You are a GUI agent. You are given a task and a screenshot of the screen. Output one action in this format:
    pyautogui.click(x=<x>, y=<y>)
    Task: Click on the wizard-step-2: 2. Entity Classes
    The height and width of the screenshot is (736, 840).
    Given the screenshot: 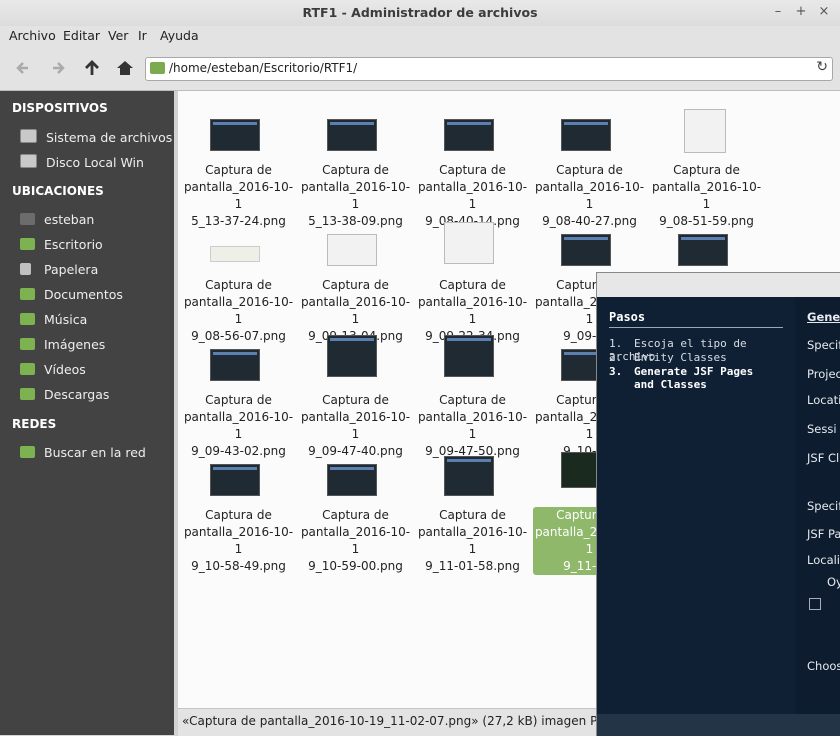 What is the action you would take?
    pyautogui.click(x=668, y=357)
    